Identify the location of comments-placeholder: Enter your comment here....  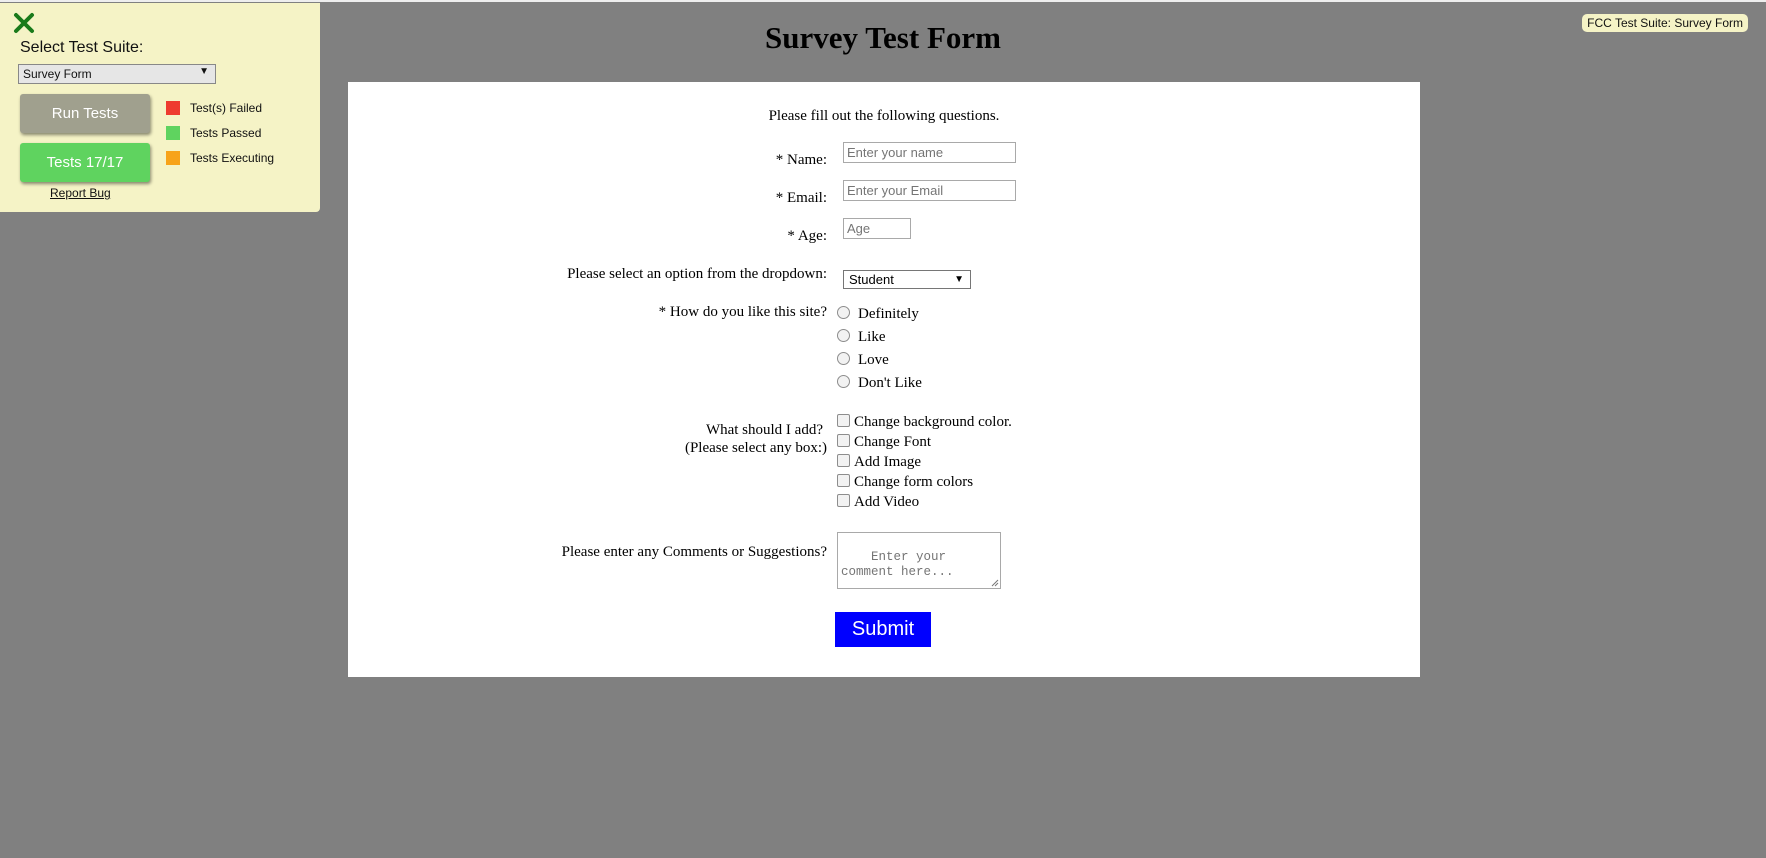
(897, 564).